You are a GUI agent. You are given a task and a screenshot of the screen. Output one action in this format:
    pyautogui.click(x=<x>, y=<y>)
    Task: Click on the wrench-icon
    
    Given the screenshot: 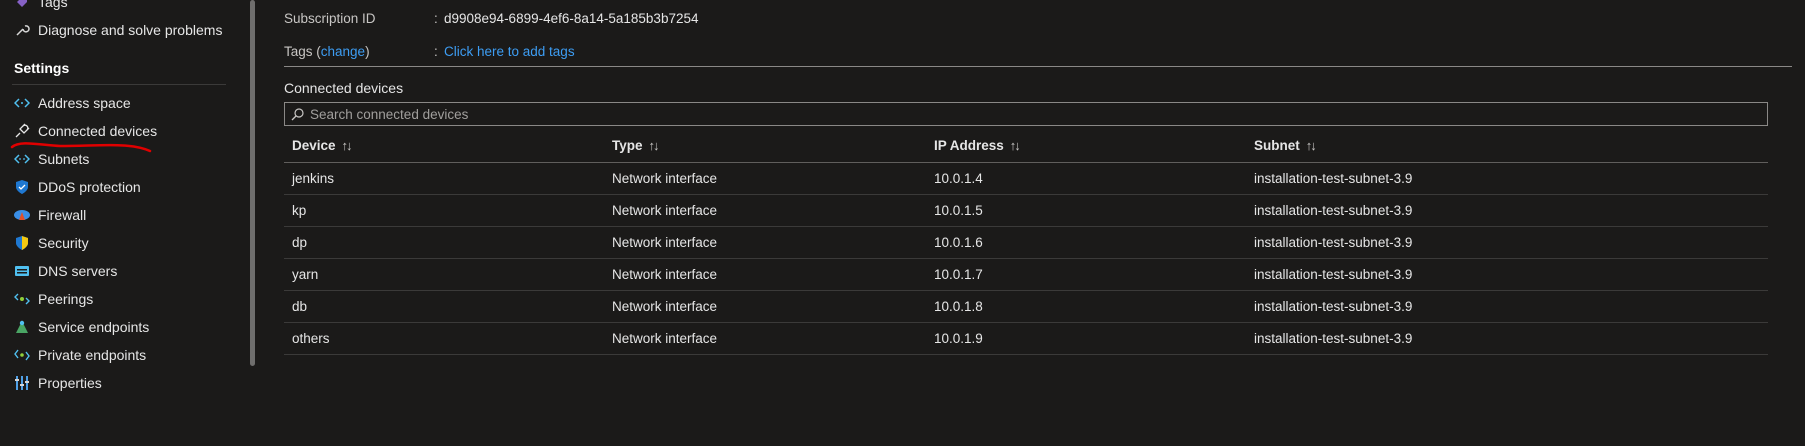 What is the action you would take?
    pyautogui.click(x=22, y=30)
    